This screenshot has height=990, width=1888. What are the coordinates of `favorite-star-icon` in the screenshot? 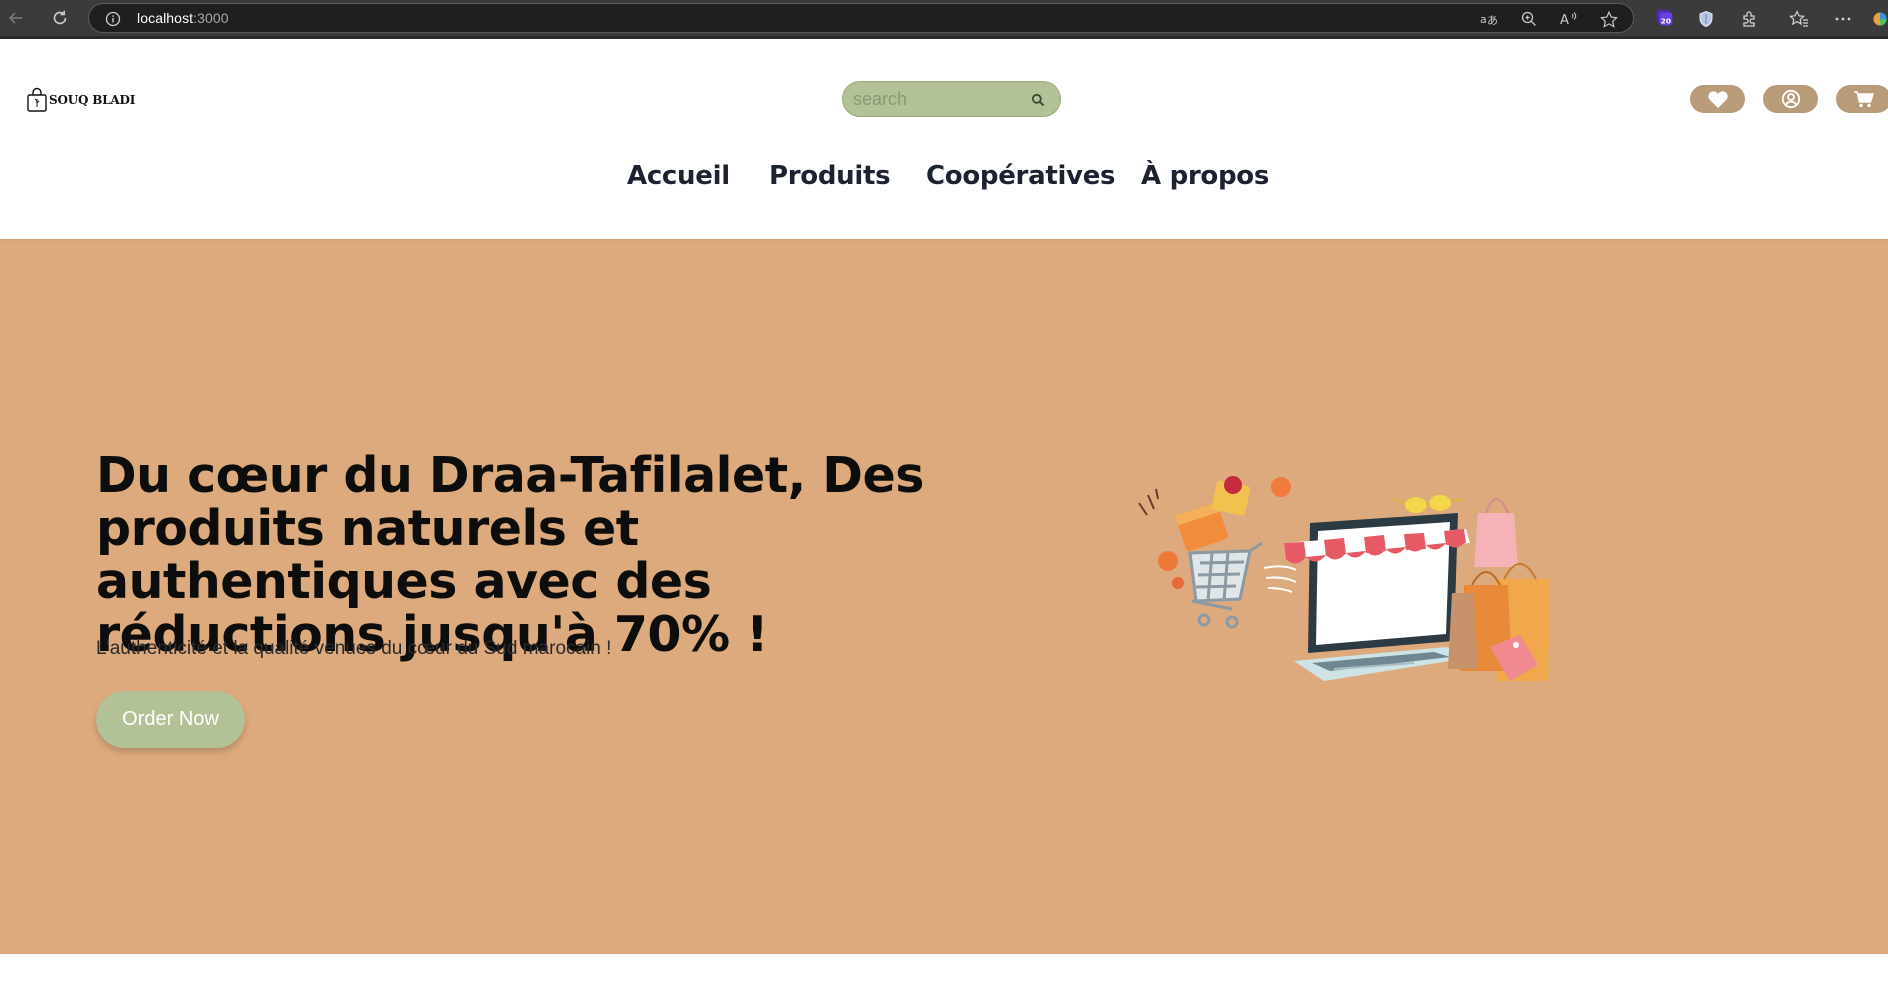 It's located at (1609, 19).